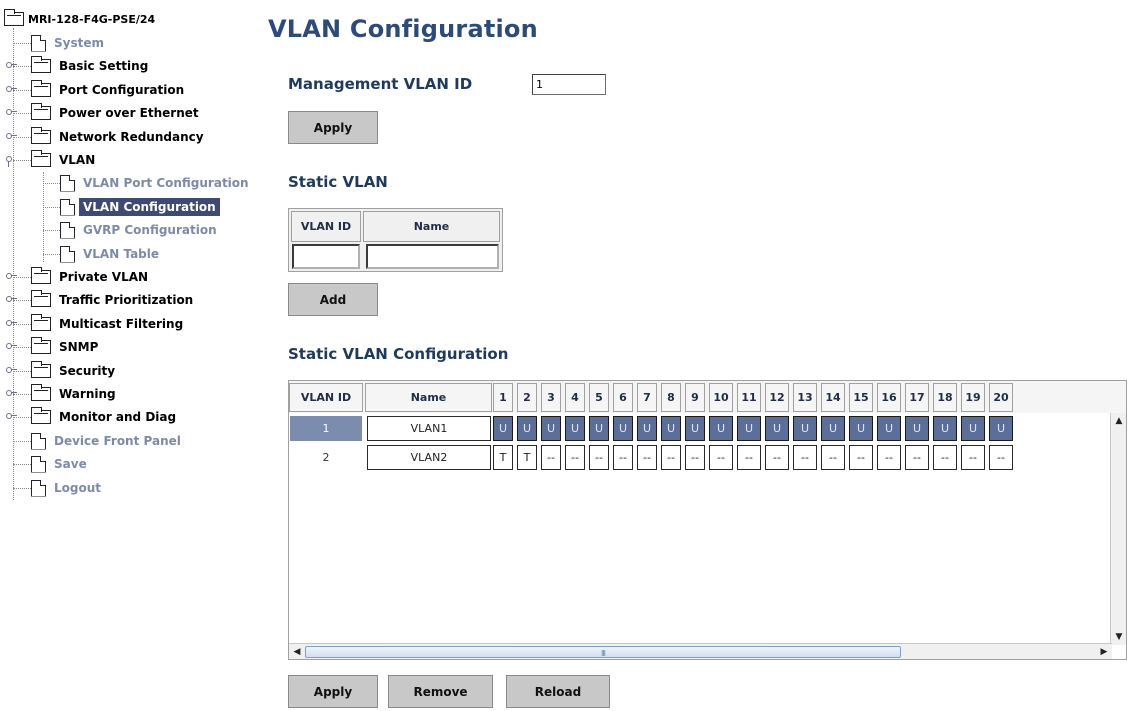  I want to click on sidebar-item-traffic-prioritization: Traffic Prioritization, so click(114, 300).